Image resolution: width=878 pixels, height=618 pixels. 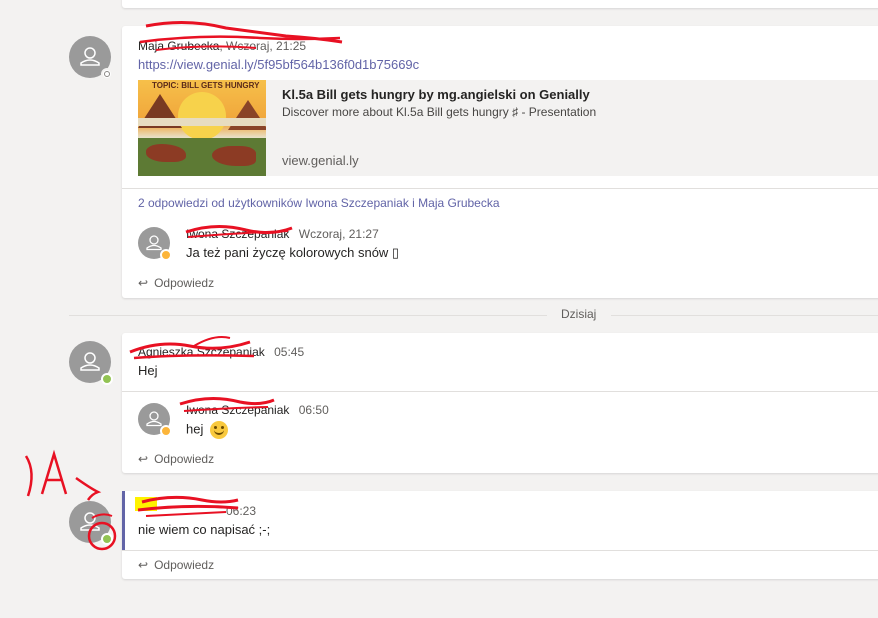 I want to click on message-header: 06:23, so click(x=197, y=511).